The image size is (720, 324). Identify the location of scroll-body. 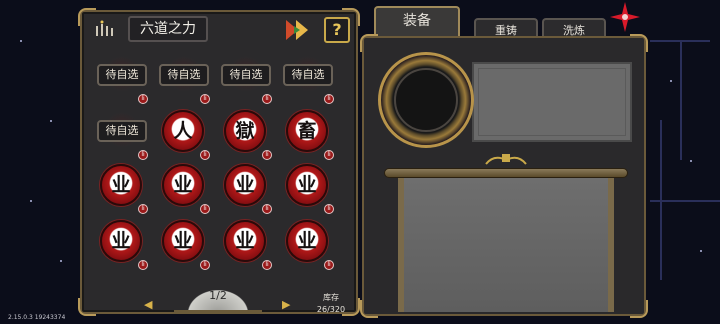
(506, 245).